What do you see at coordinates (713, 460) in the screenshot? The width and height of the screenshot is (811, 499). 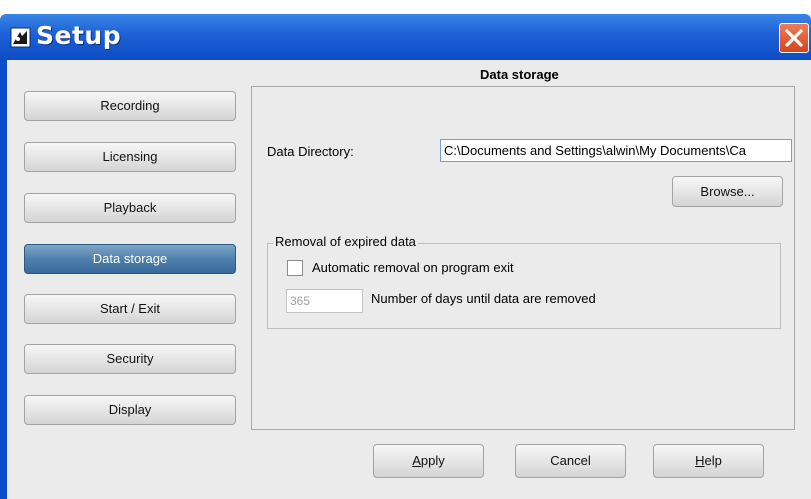 I see `help-label-rest: elp` at bounding box center [713, 460].